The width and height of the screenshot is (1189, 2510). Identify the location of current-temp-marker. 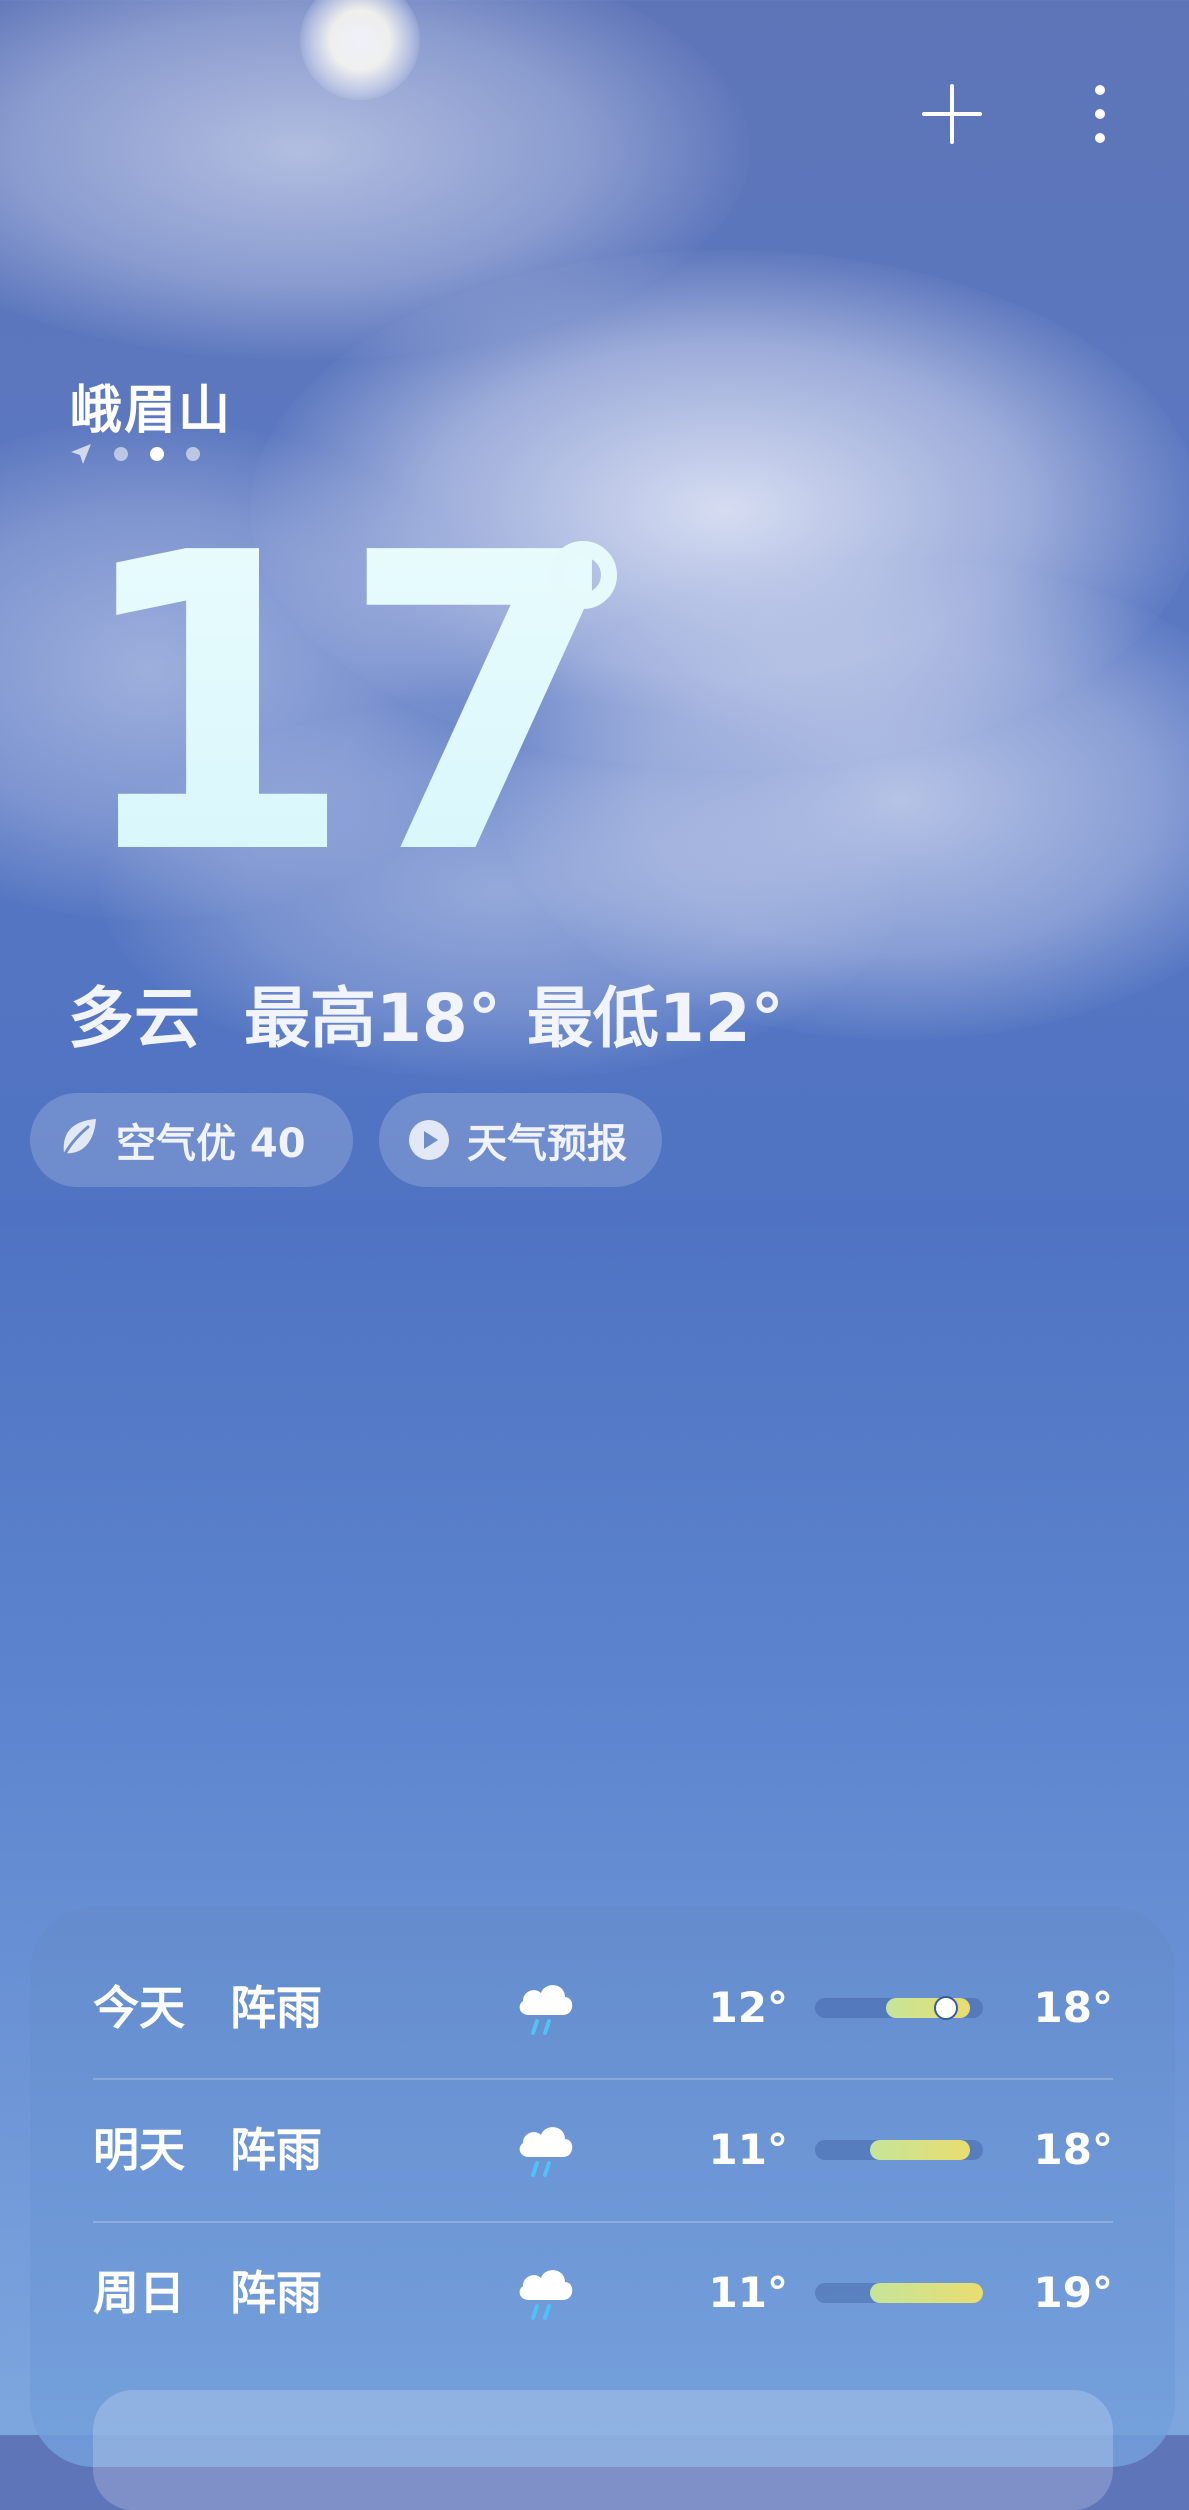
(946, 2008).